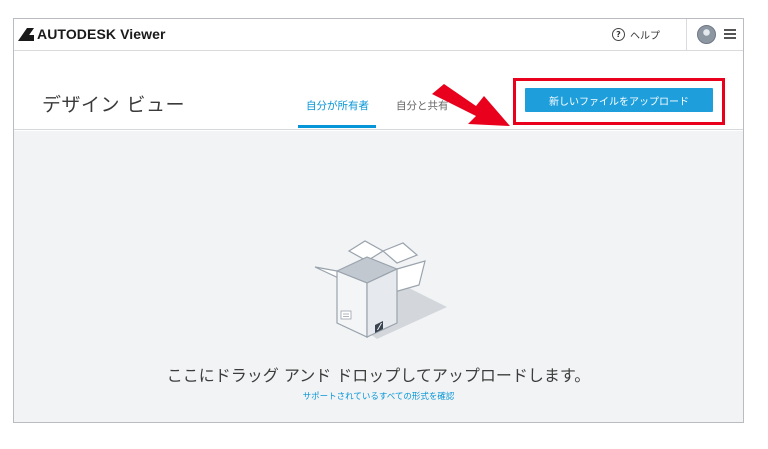 The image size is (768, 449). I want to click on top-bar: AUTODESK Viewer ? ヘルプ, so click(378, 35).